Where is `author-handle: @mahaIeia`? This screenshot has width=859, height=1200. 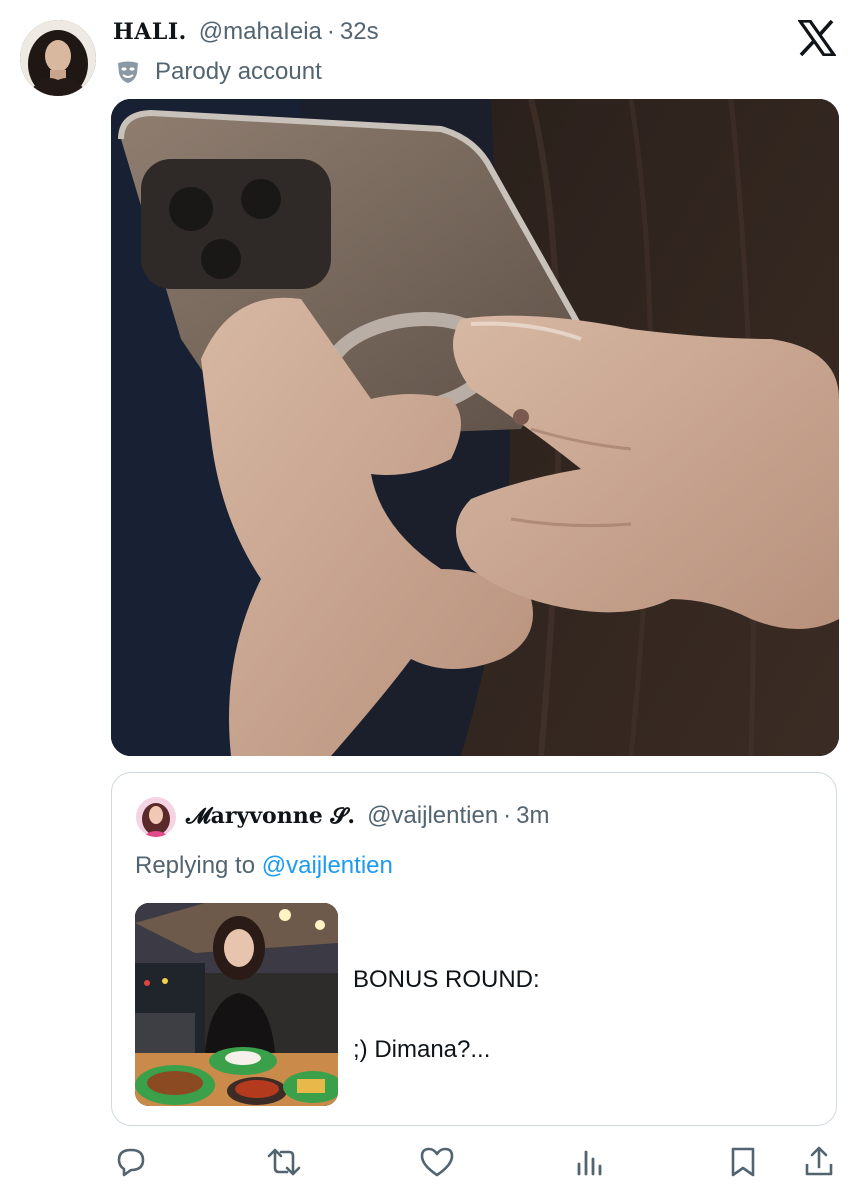 author-handle: @mahaIeia is located at coordinates (260, 32).